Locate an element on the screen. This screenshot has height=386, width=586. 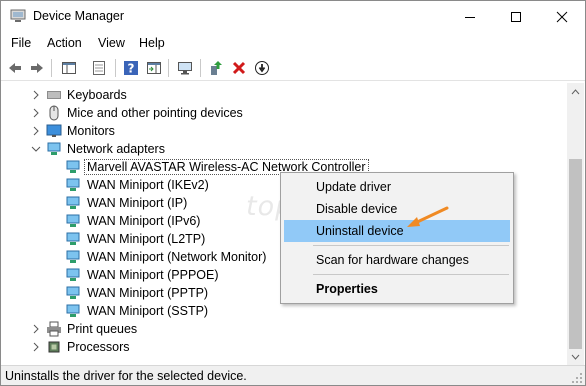
tree-label: Mice and other pointing devices is located at coordinates (155, 113).